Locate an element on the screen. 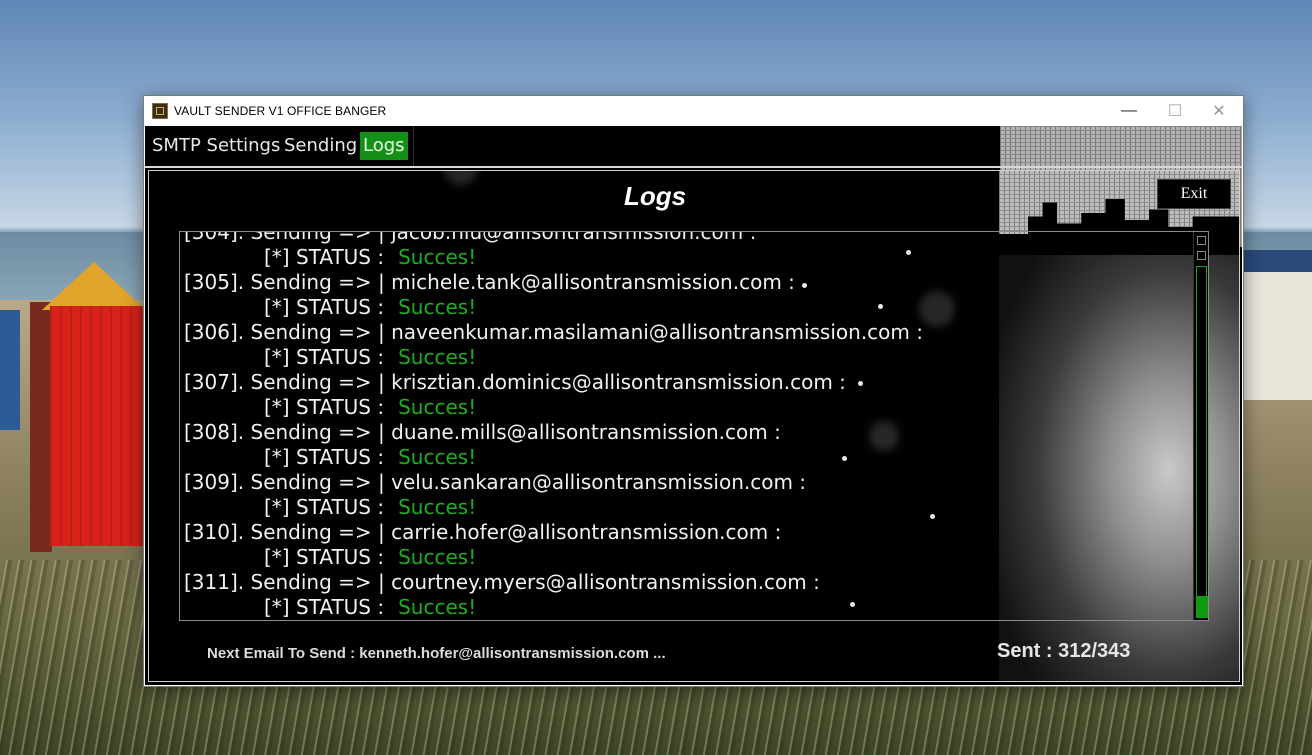  scroll-track is located at coordinates (1201, 442).